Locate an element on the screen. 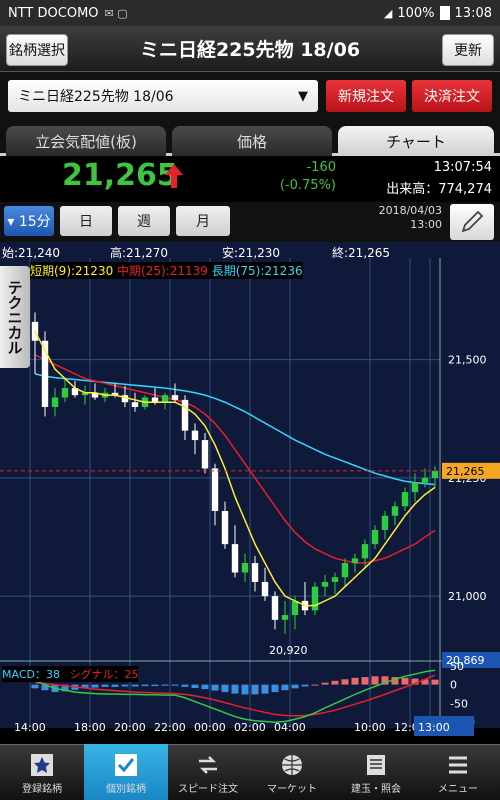 The image size is (500, 800). check-icon is located at coordinates (126, 765).